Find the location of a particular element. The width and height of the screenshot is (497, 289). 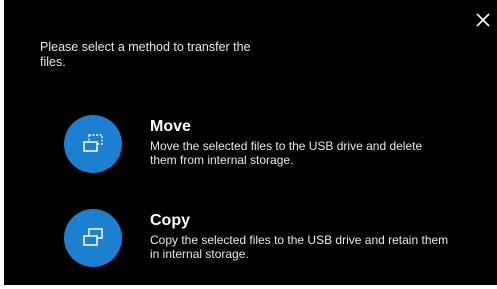

close-icon is located at coordinates (483, 20).